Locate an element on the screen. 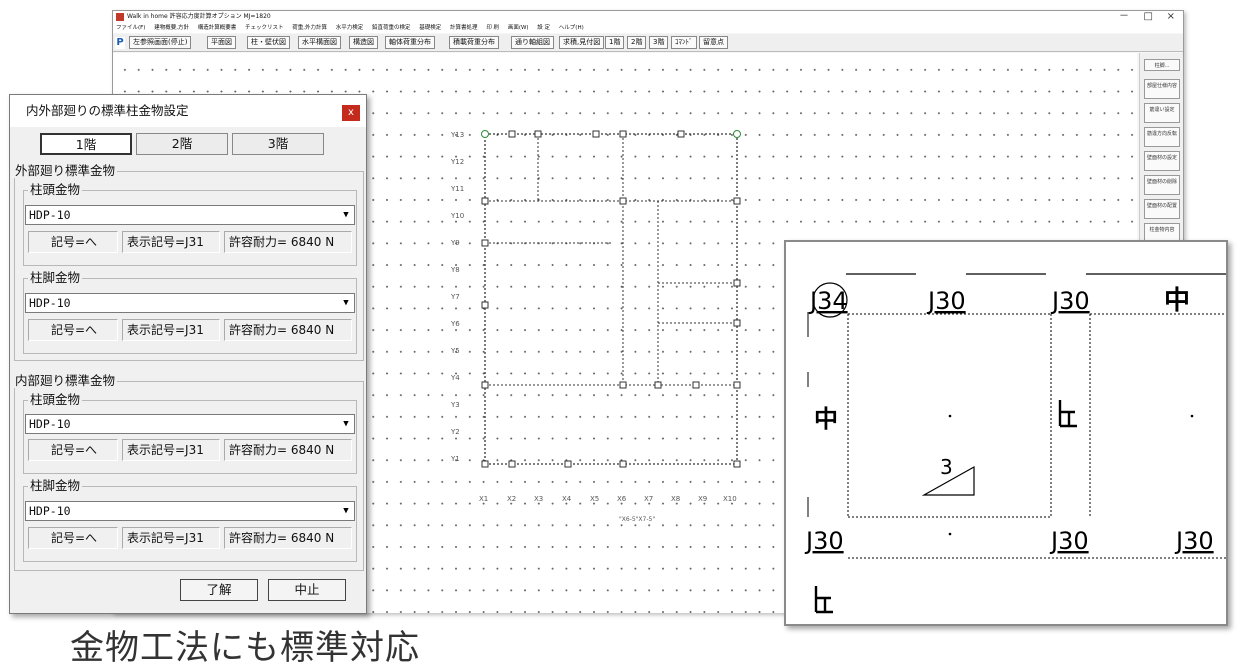  side-button-brace-set: 筋違い設定 is located at coordinates (1162, 113).